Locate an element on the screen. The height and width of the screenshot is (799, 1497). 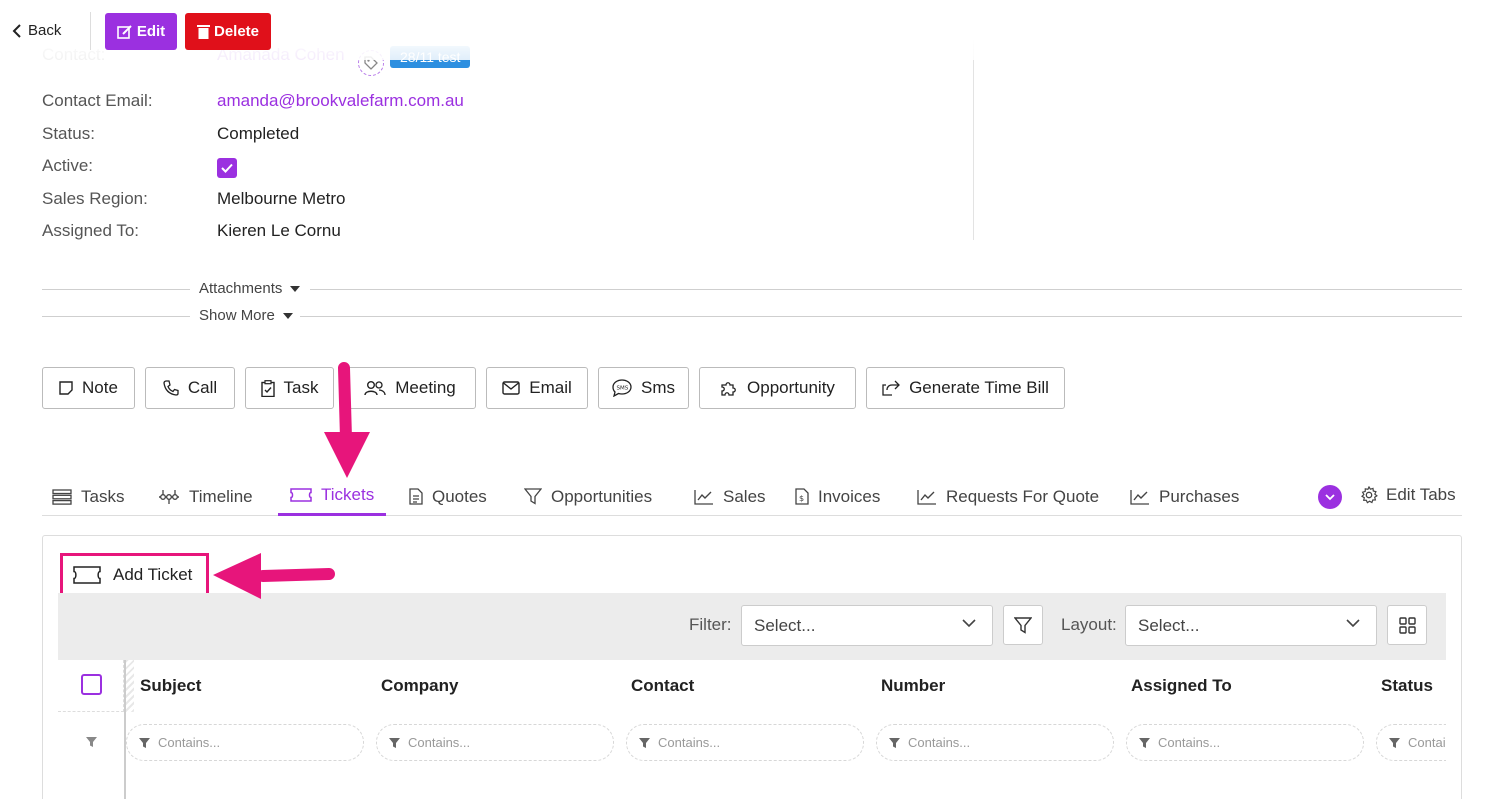
add-ticket-button: Add Ticket is located at coordinates (134, 575).